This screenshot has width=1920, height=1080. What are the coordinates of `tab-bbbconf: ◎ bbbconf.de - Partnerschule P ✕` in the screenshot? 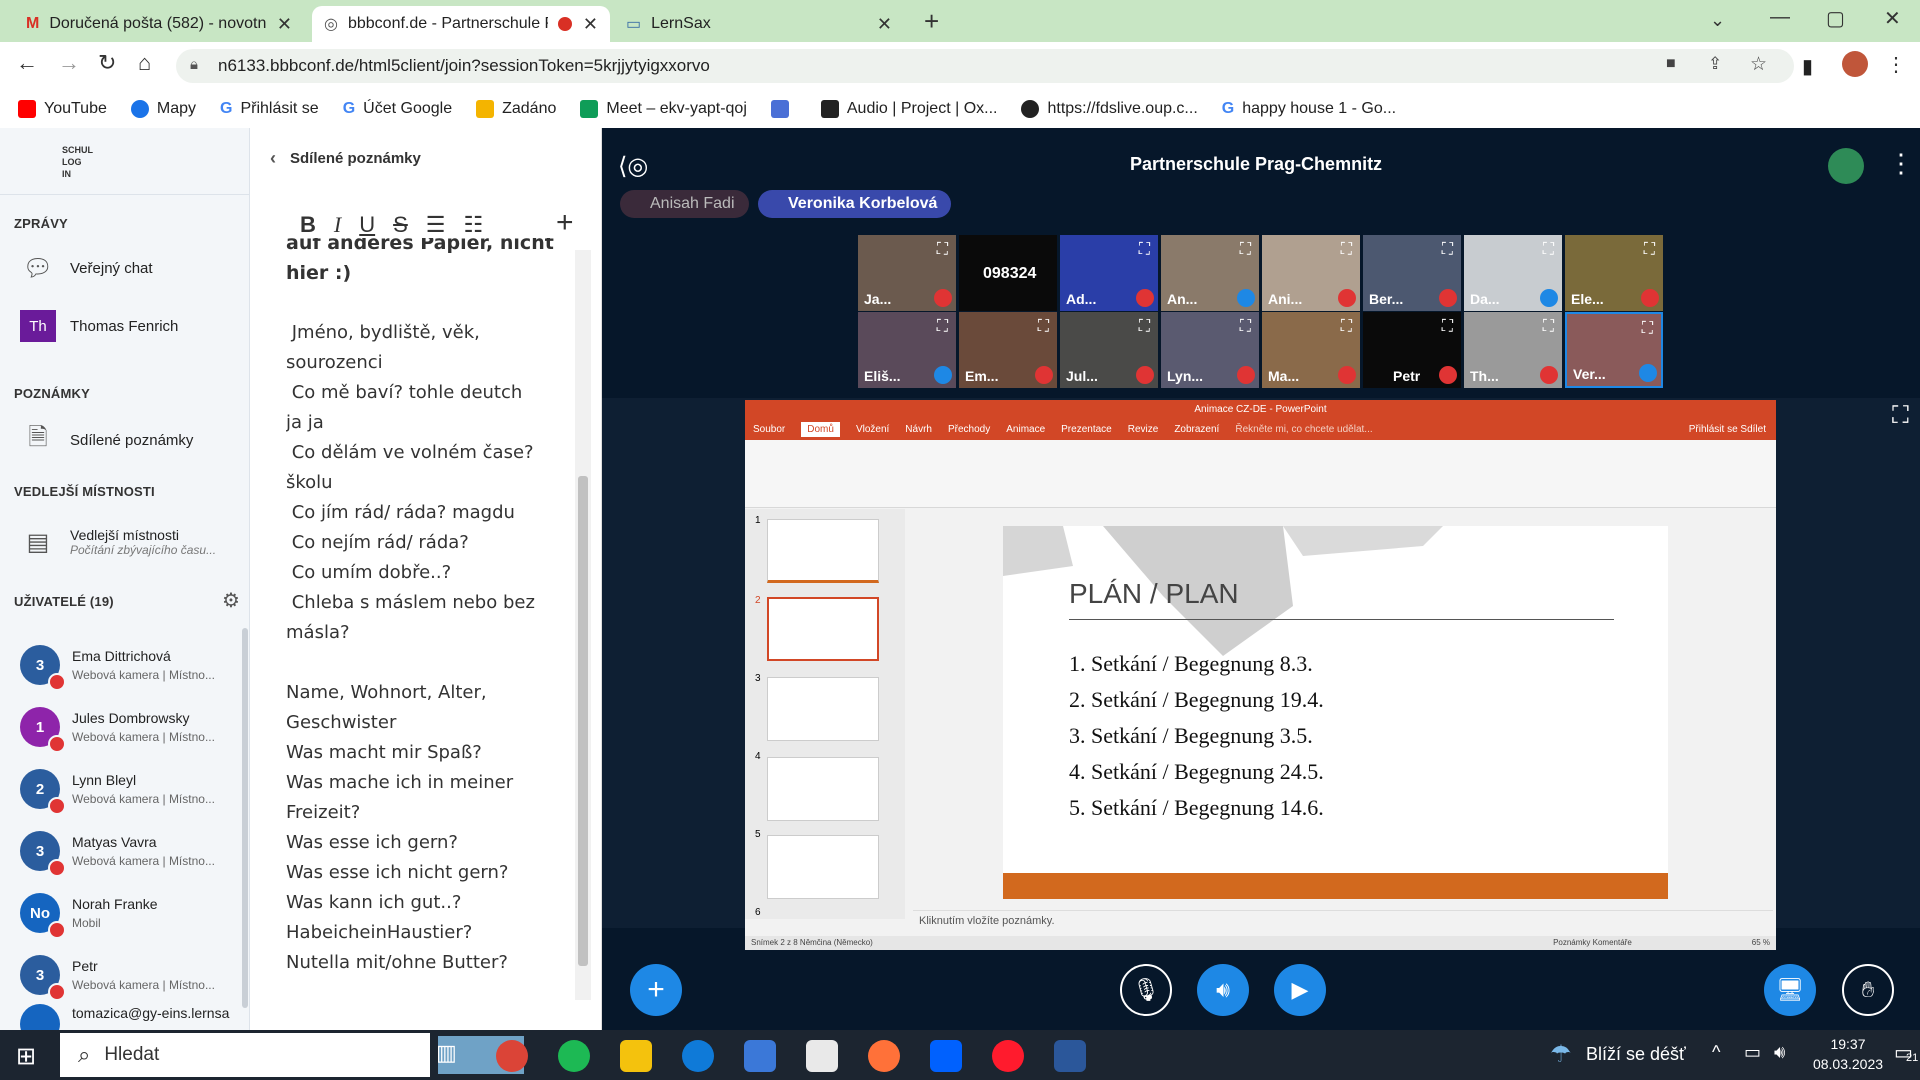 It's located at (461, 24).